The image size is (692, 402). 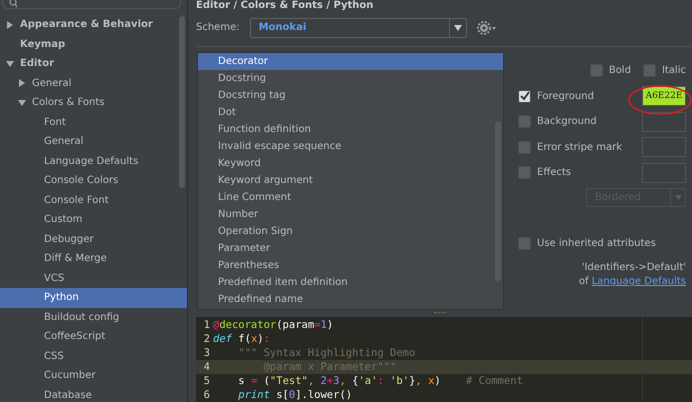 I want to click on line-number: 5, so click(x=206, y=381).